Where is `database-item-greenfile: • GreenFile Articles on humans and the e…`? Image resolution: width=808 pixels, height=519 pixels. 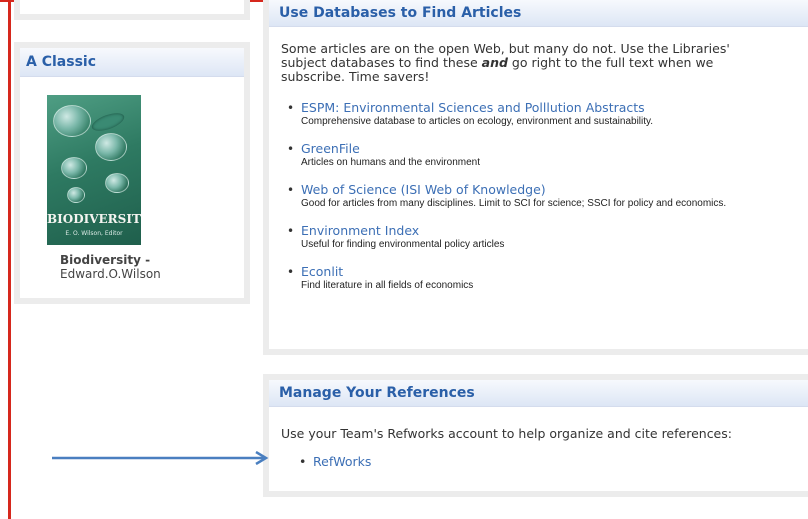 database-item-greenfile: • GreenFile Articles on humans and the e… is located at coordinates (514, 155).